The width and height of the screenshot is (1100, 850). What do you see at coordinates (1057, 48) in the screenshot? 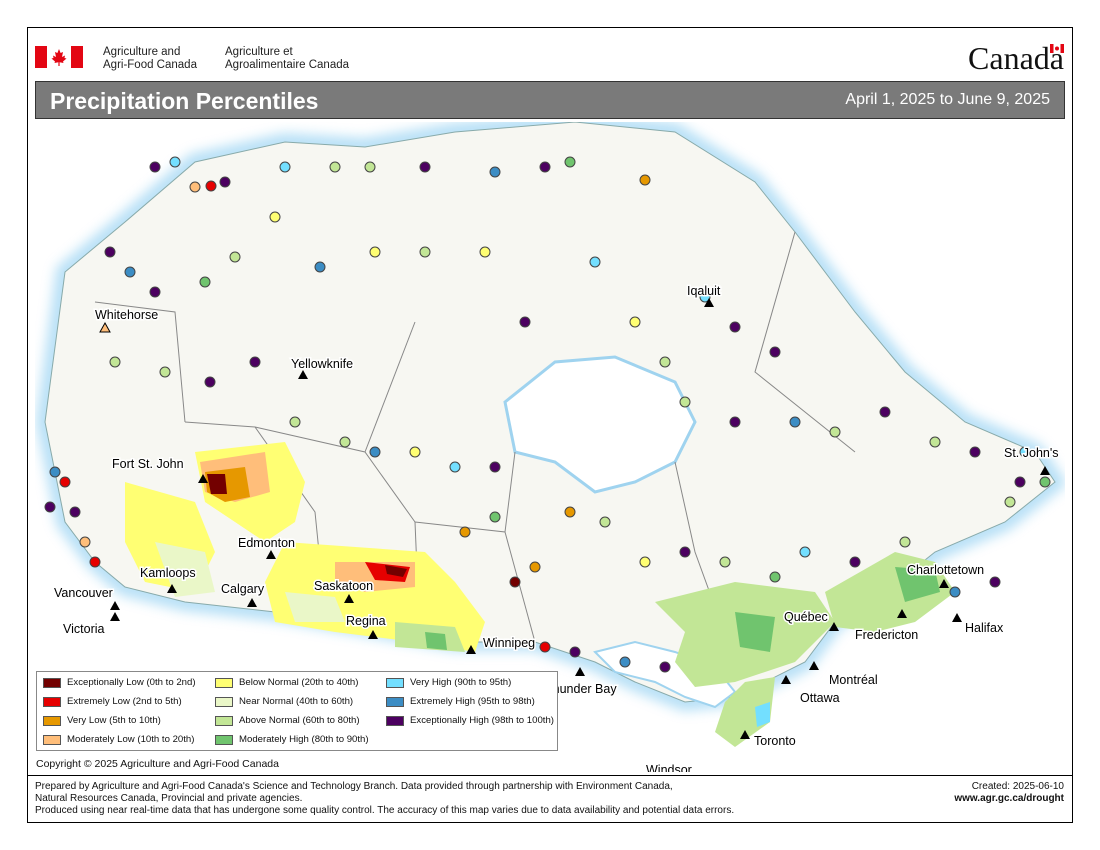
I see `wordmark-flag-icon` at bounding box center [1057, 48].